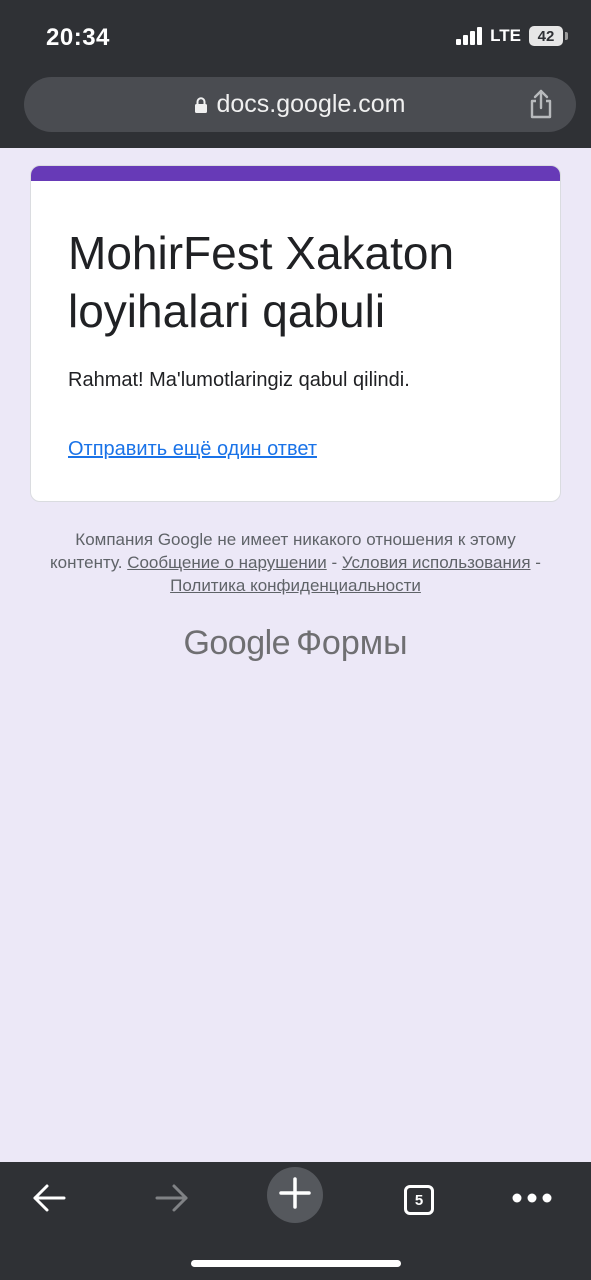 The image size is (591, 1280). What do you see at coordinates (239, 380) in the screenshot?
I see `confirmation-message: Rahmat! Ma'lumotlaringiz qabul qilindi.` at bounding box center [239, 380].